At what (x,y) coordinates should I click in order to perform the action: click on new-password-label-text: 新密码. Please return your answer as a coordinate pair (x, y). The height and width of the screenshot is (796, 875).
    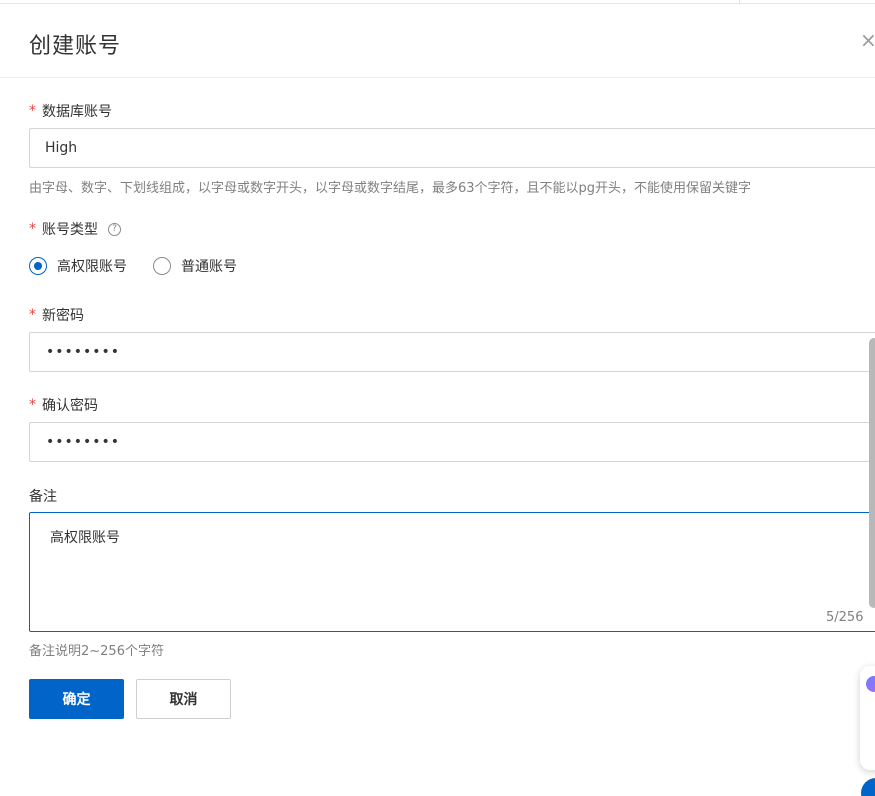
    Looking at the image, I should click on (63, 316).